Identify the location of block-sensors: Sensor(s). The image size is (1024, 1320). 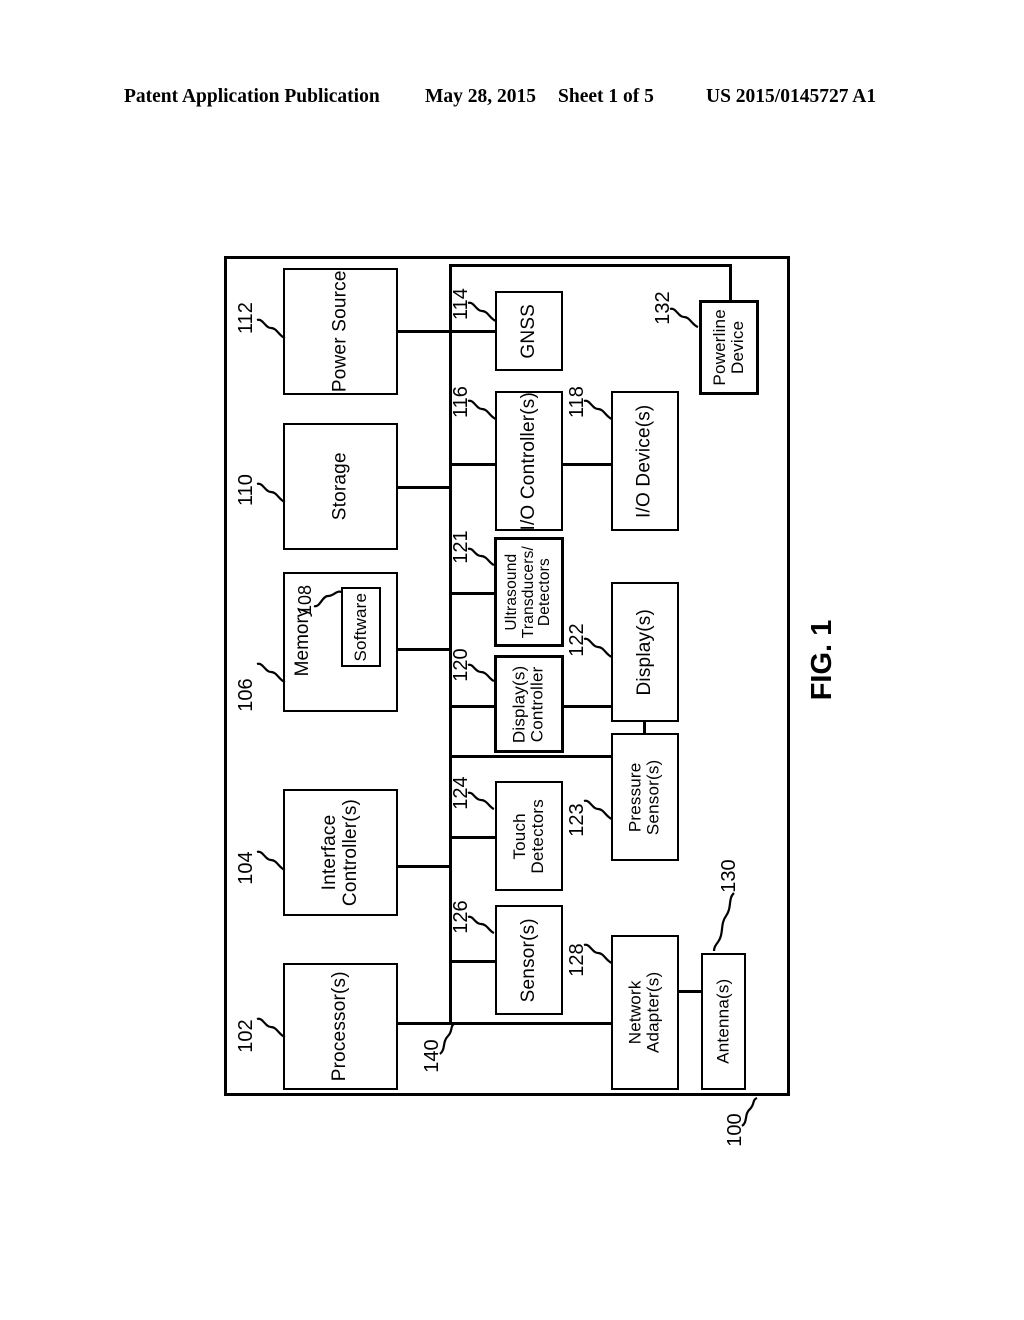
(529, 960).